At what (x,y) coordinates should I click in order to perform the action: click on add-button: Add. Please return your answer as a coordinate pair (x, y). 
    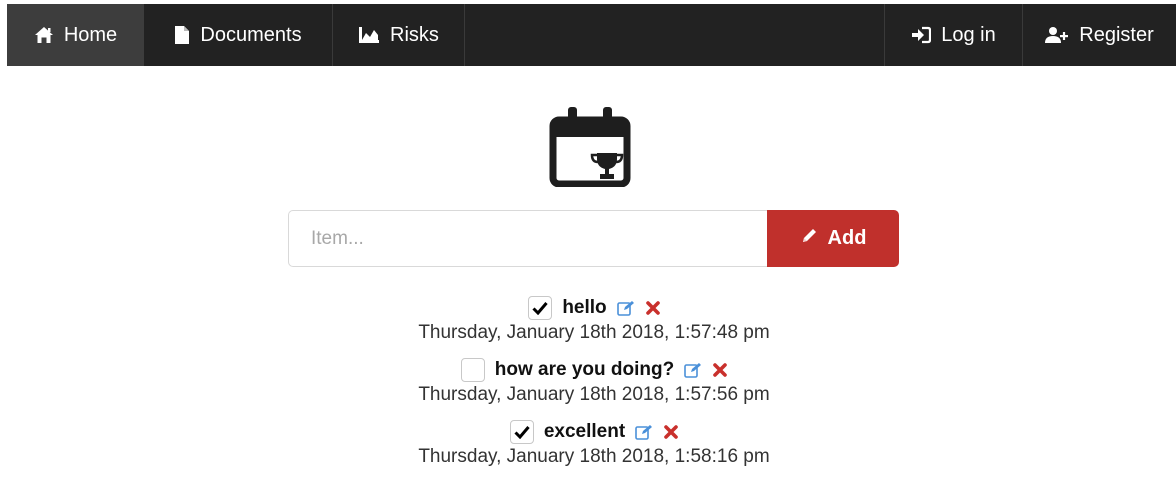
    Looking at the image, I should click on (833, 238).